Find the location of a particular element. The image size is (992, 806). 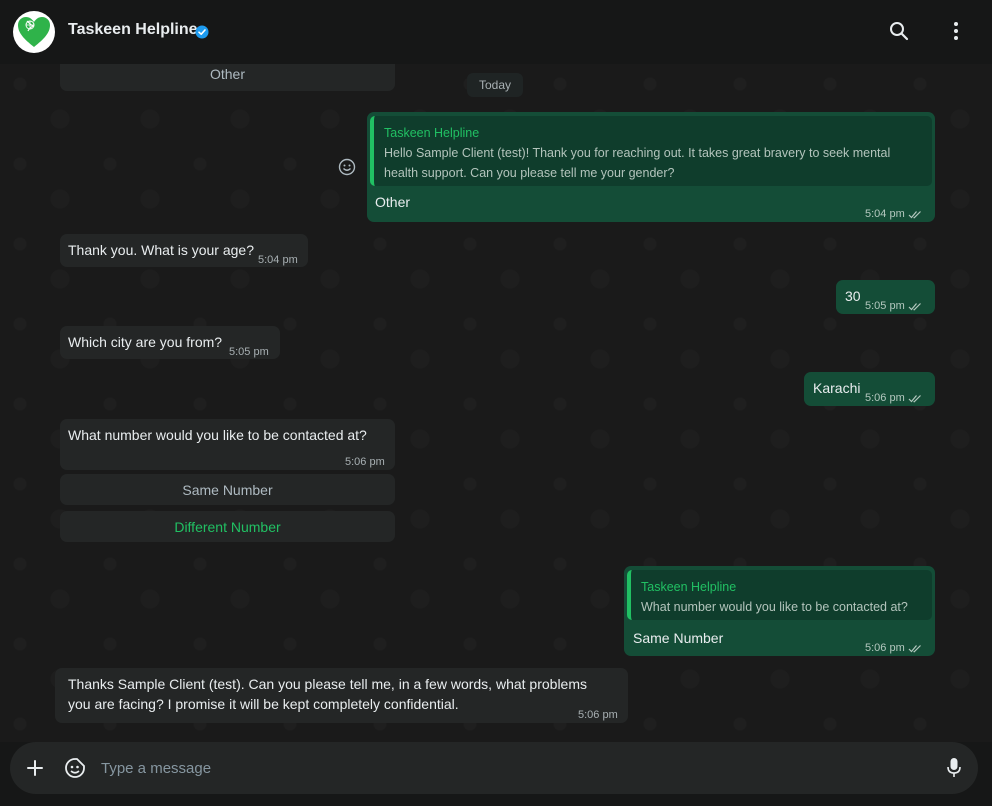

search-icon is located at coordinates (899, 31).